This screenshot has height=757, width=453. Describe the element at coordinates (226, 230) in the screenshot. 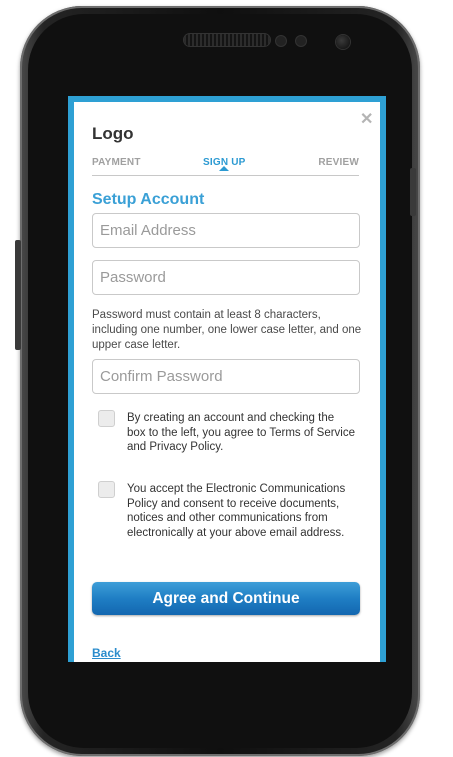

I see `email-field` at that location.